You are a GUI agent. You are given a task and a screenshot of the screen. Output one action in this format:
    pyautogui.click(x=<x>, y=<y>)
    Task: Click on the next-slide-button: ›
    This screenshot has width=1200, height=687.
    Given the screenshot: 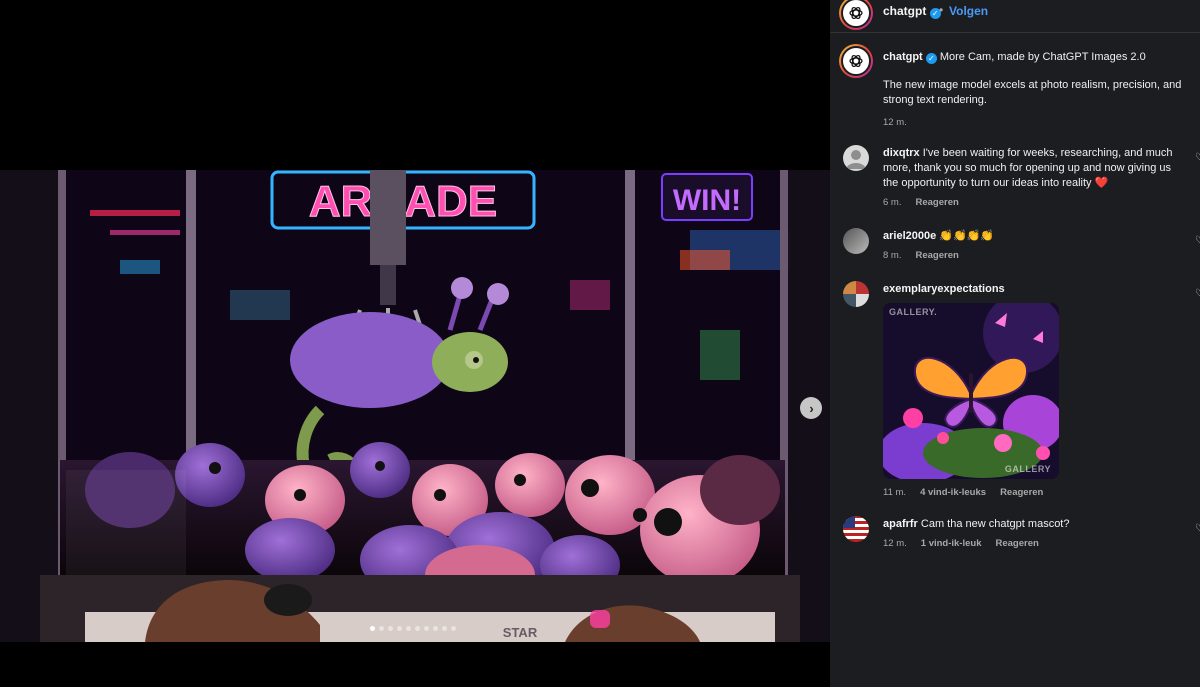 What is the action you would take?
    pyautogui.click(x=811, y=408)
    